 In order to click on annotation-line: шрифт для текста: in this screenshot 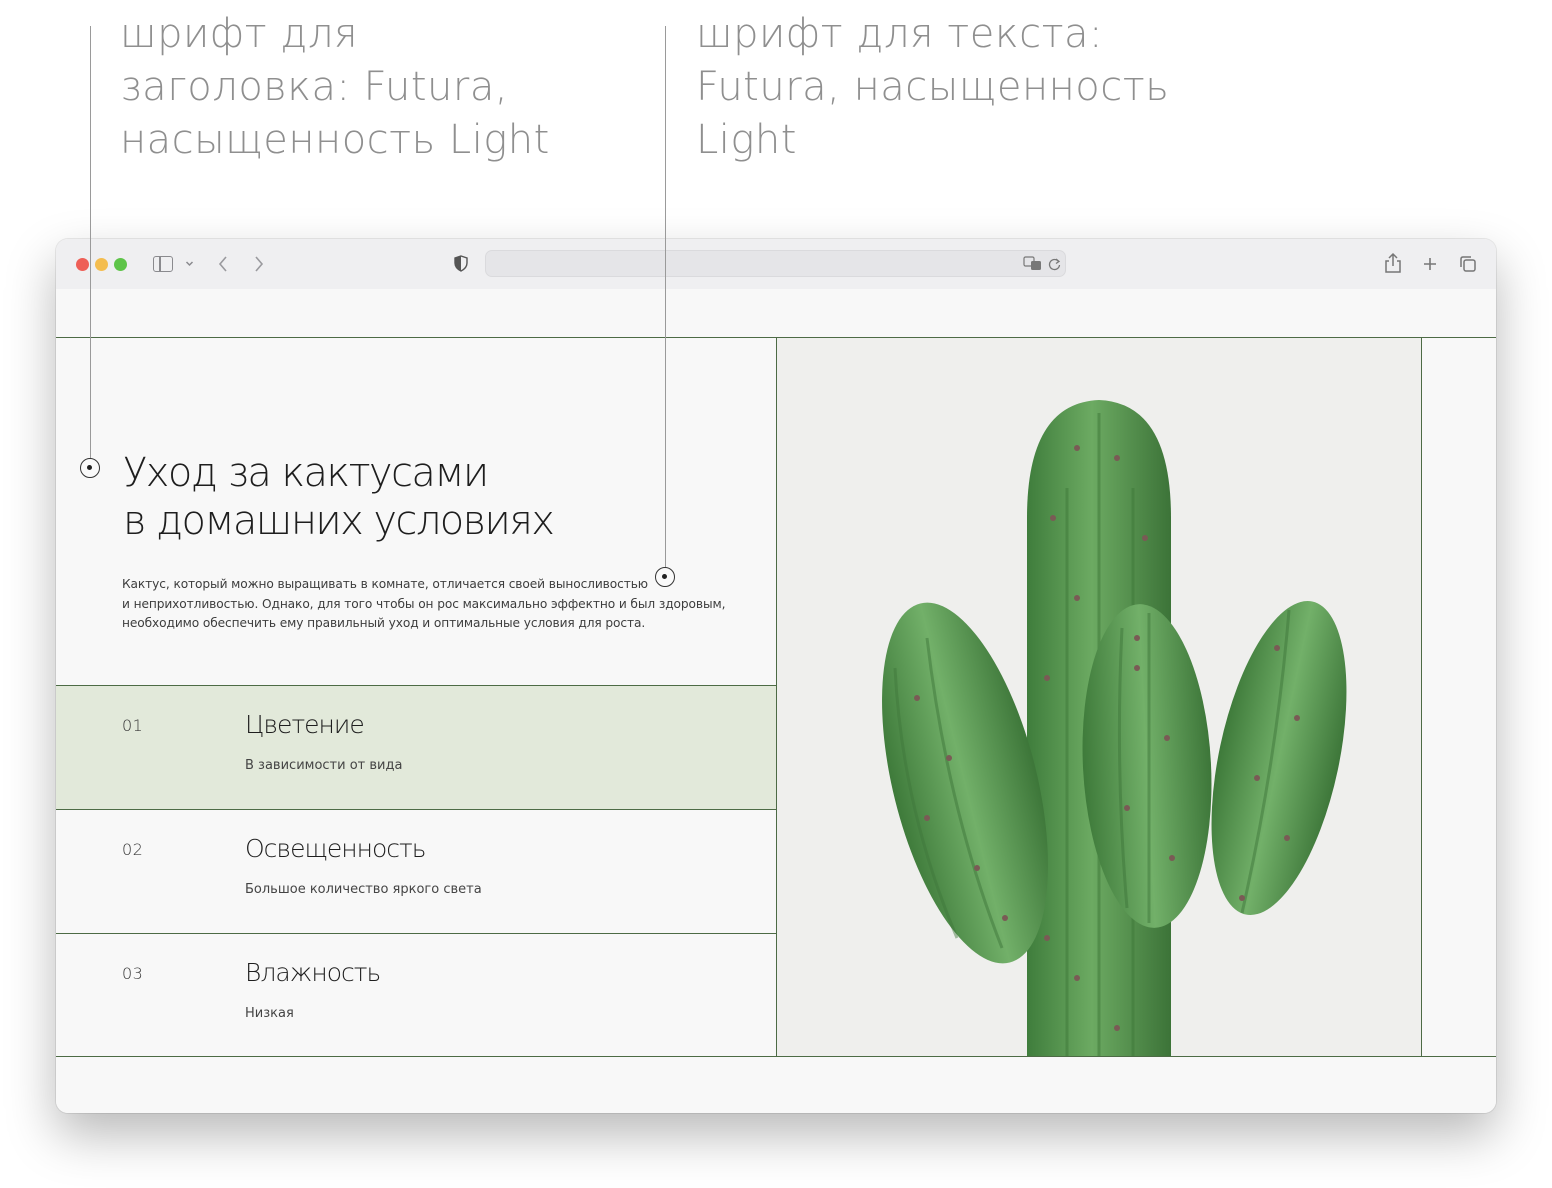, I will do `click(900, 34)`.